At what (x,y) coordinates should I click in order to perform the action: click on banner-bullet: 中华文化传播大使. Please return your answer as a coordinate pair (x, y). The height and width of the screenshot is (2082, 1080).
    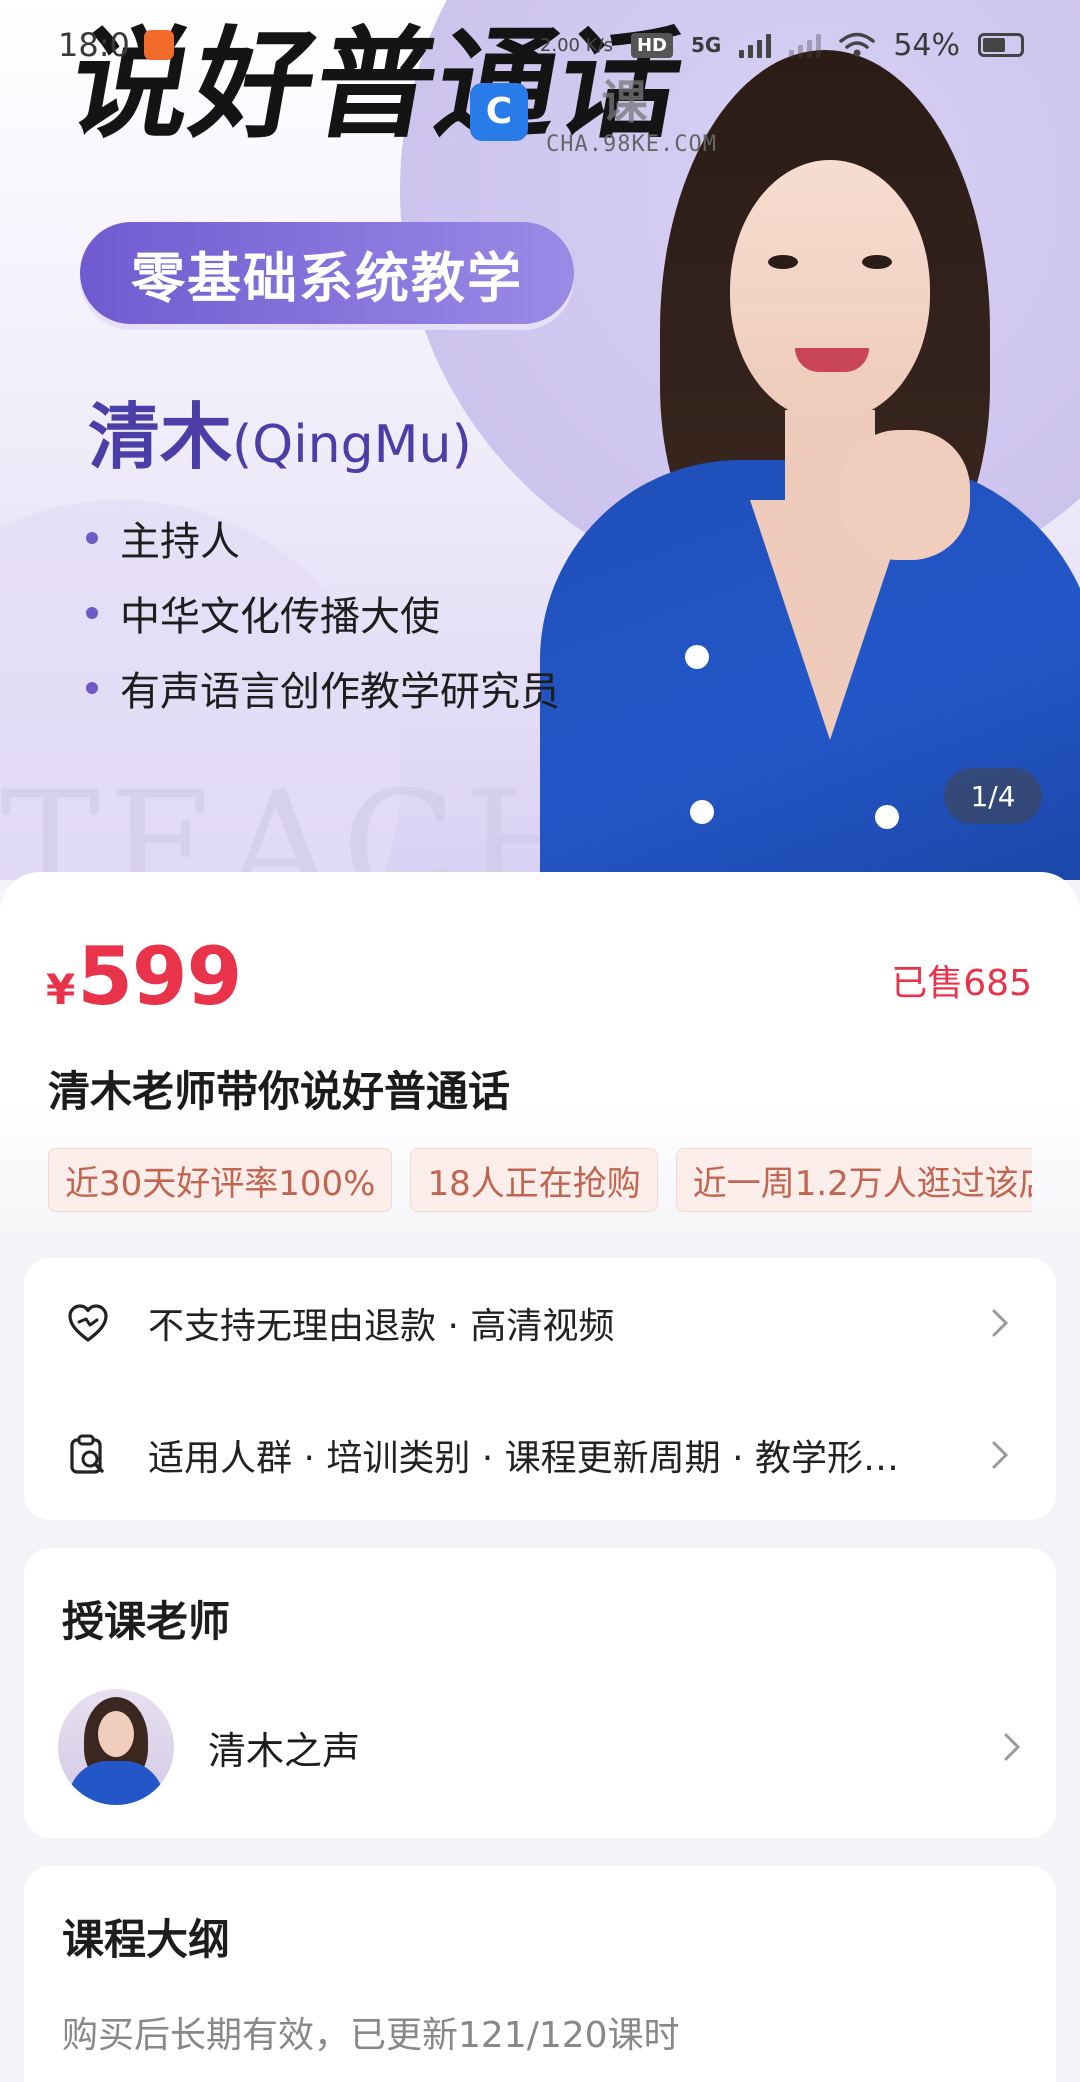
    Looking at the image, I should click on (323, 612).